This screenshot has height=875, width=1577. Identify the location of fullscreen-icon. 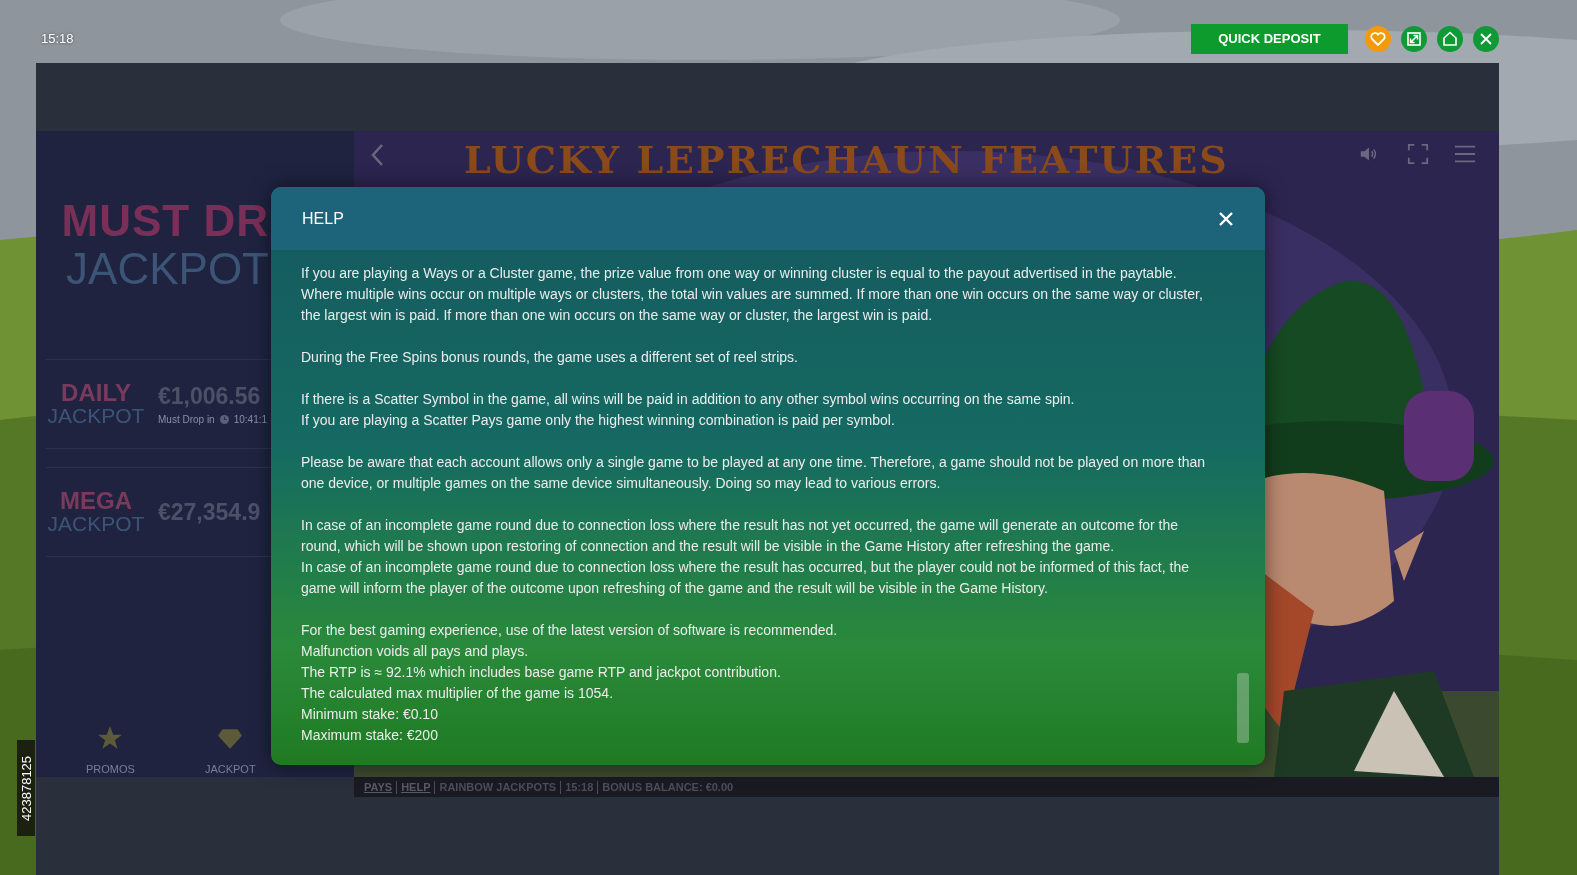
(1418, 154).